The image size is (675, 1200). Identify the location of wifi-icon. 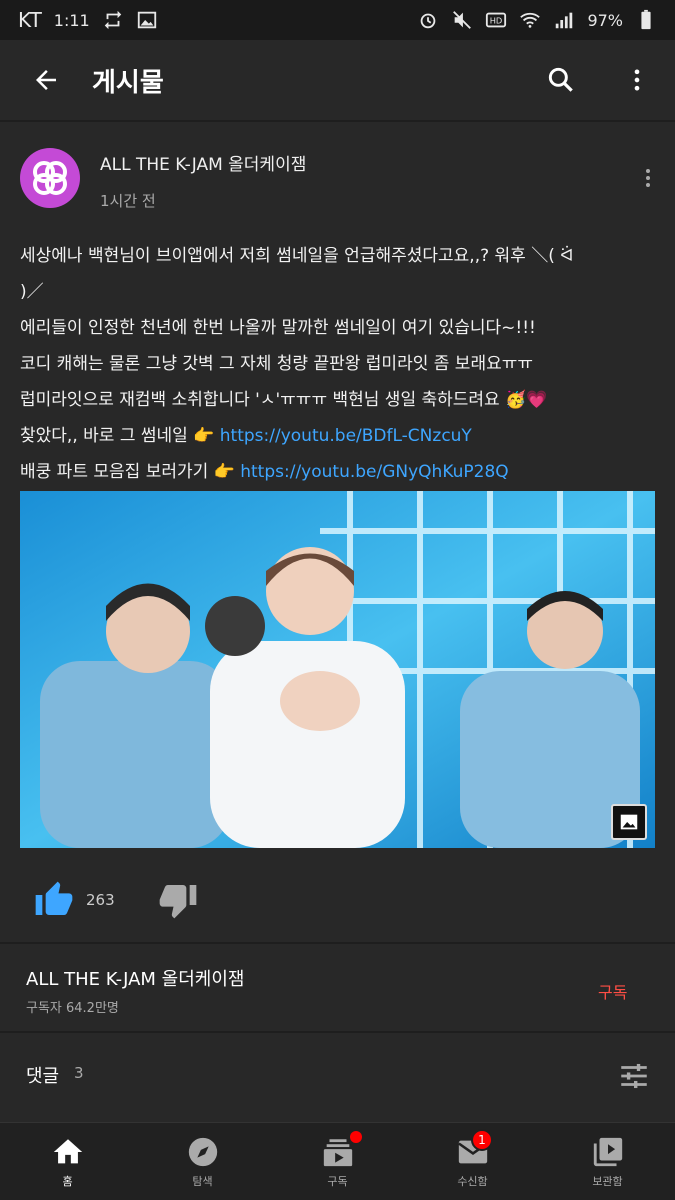
(530, 20).